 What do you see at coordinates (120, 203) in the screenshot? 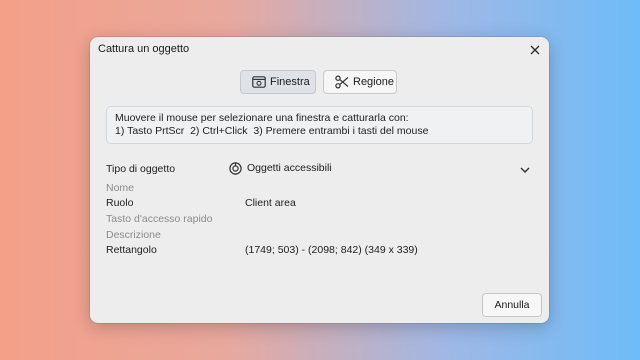
I see `role-label: Ruolo` at bounding box center [120, 203].